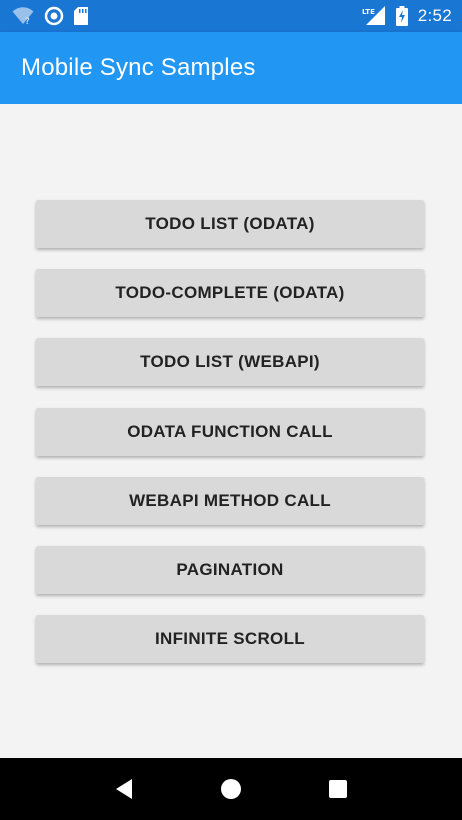  What do you see at coordinates (230, 639) in the screenshot?
I see `infinite-scroll-button: INFINITE SCROLL` at bounding box center [230, 639].